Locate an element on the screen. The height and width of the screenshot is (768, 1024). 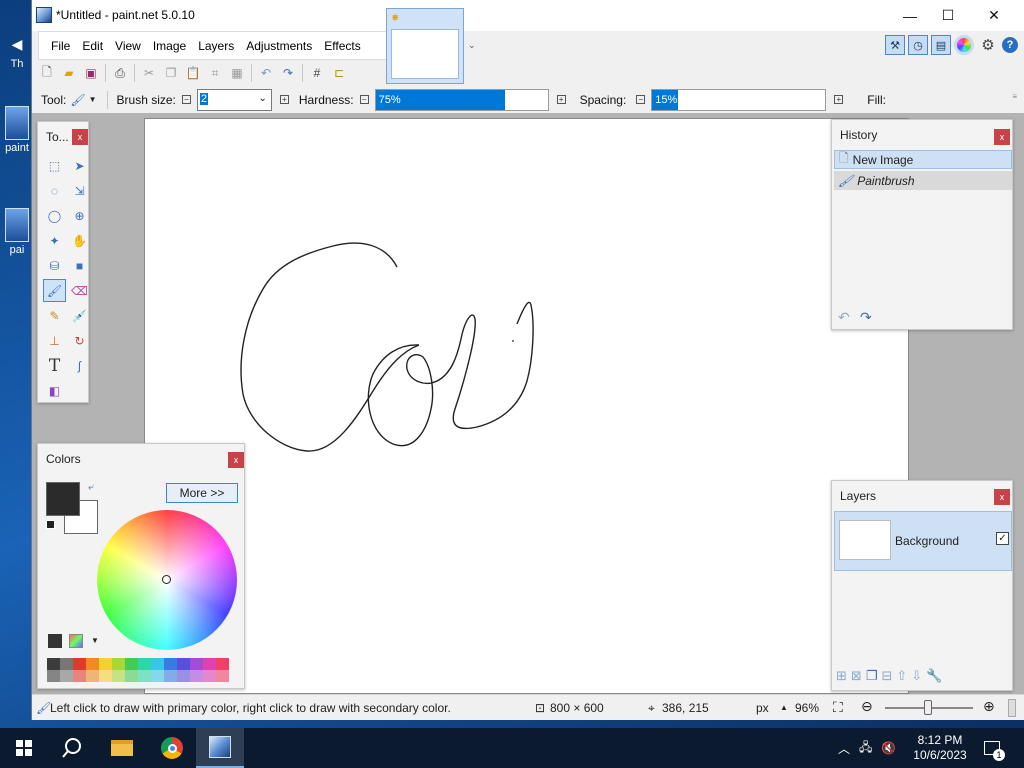
more-button: More >> is located at coordinates (202, 493).